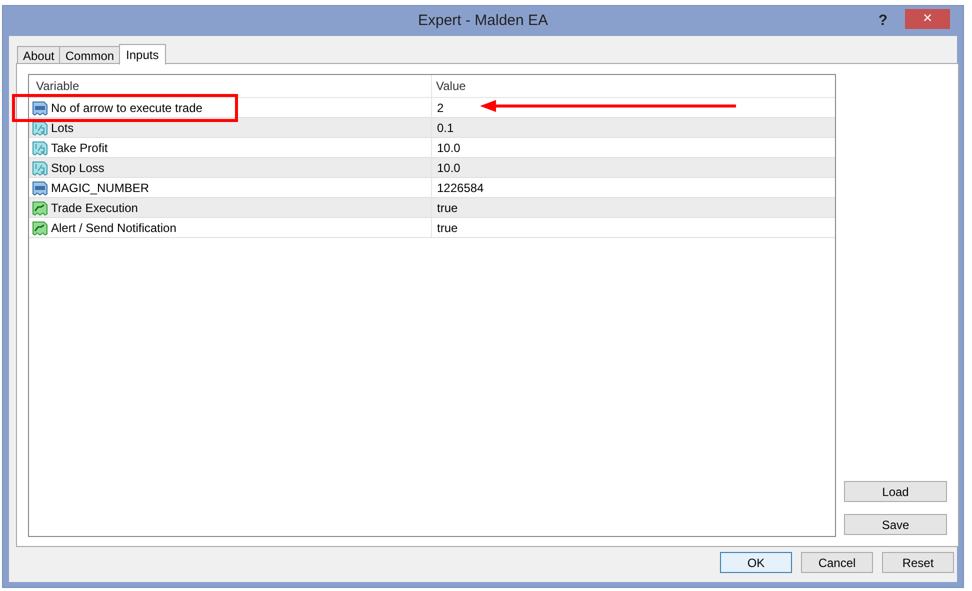 The width and height of the screenshot is (972, 591). What do you see at coordinates (883, 21) in the screenshot?
I see `help-button: ?` at bounding box center [883, 21].